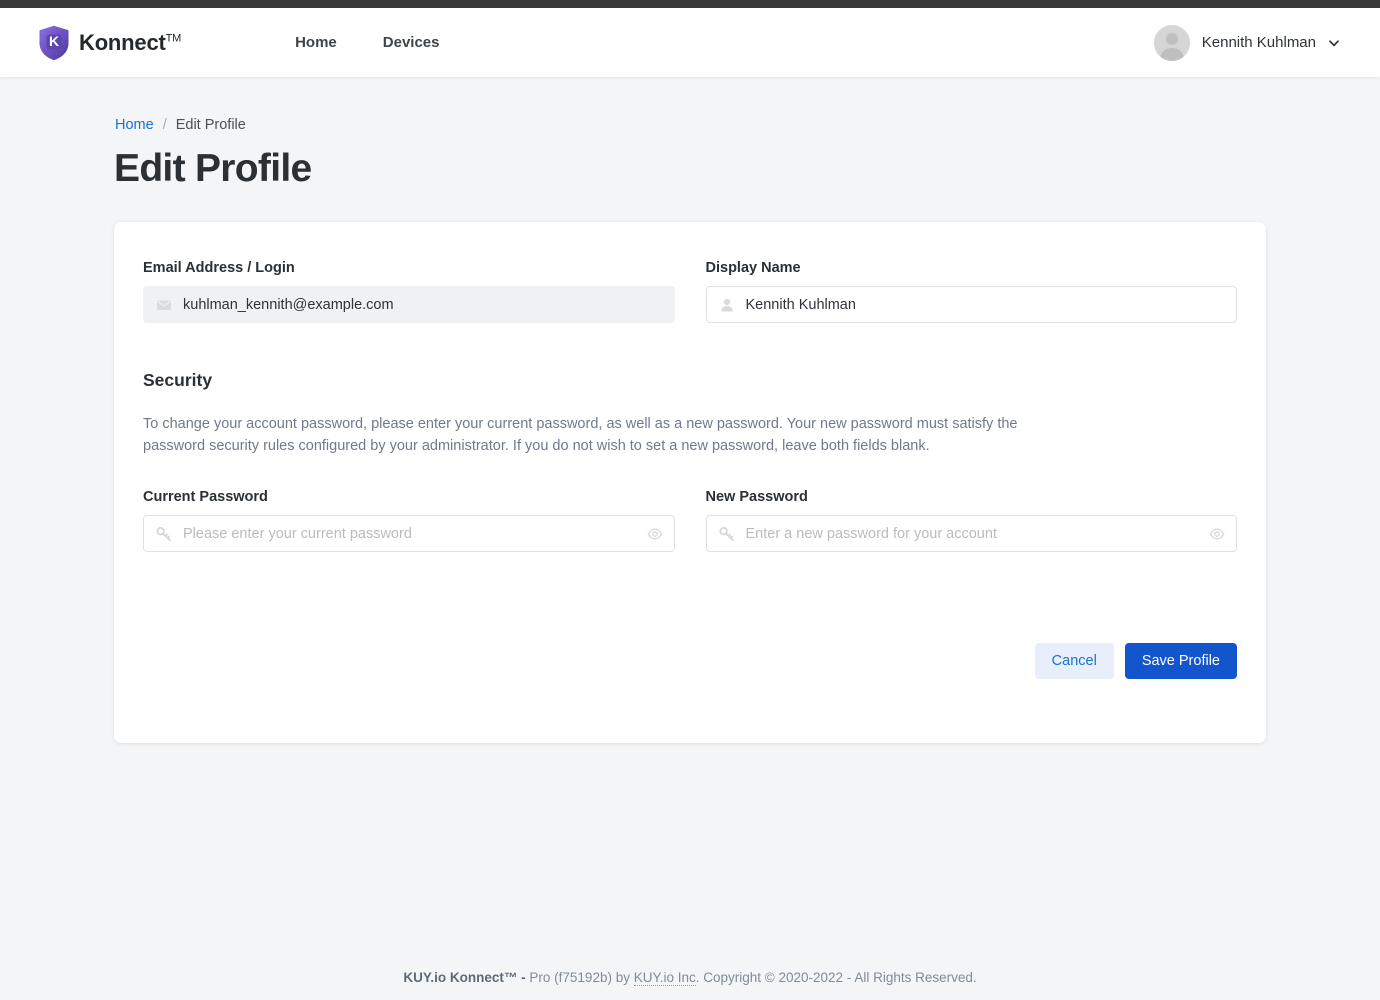  Describe the element at coordinates (213, 168) in the screenshot. I see `page-title: Edit Profile` at that location.